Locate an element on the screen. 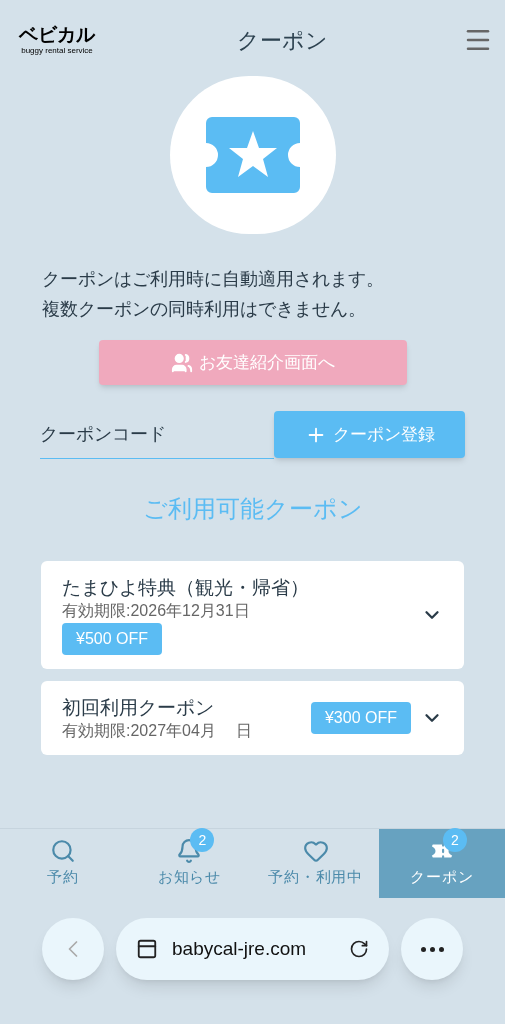  register-button: クーポン登録 is located at coordinates (369, 434).